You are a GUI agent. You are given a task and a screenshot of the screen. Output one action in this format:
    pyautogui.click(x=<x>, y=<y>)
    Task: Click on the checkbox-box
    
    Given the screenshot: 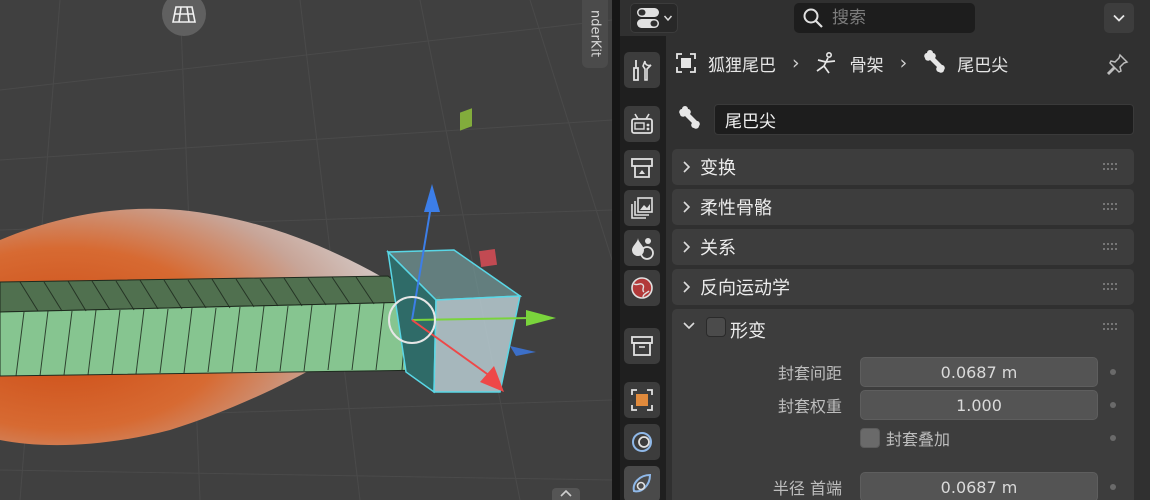 What is the action you would take?
    pyautogui.click(x=870, y=438)
    